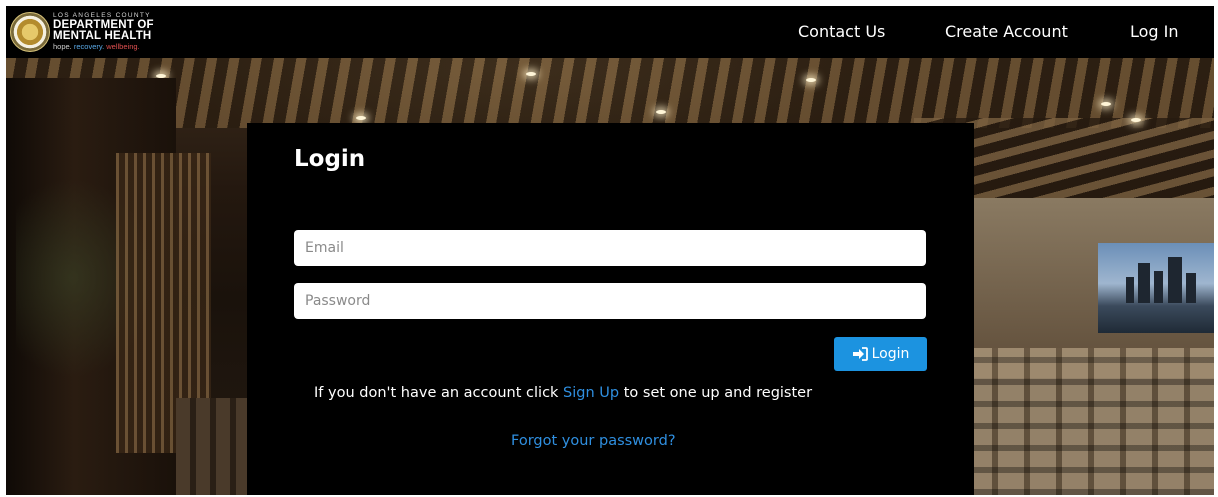 The width and height of the screenshot is (1218, 497). What do you see at coordinates (30, 32) in the screenshot?
I see `county-seal-icon` at bounding box center [30, 32].